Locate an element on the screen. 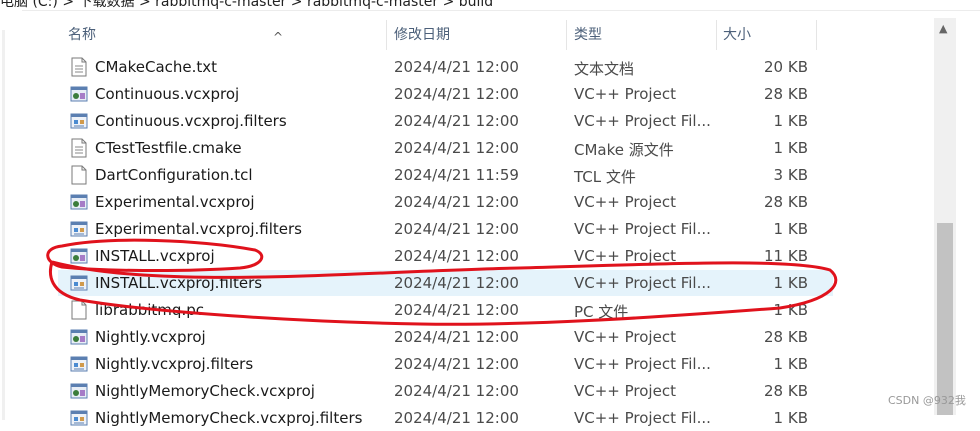  column-header-size: 大小 is located at coordinates (737, 37).